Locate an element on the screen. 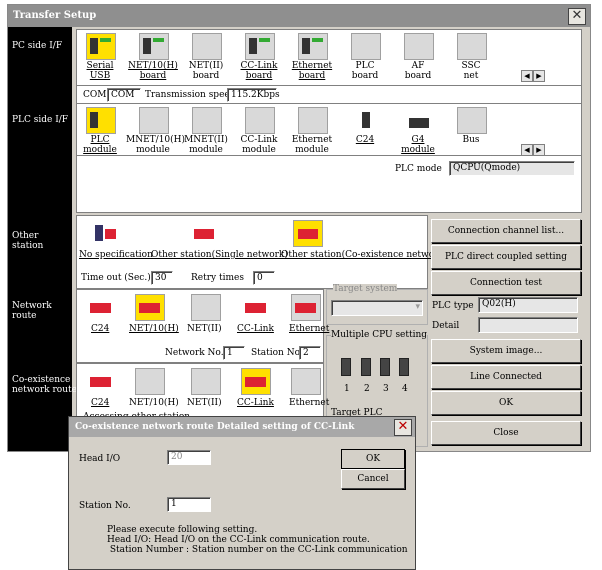 This screenshot has height=570, width=602. af-board-icon is located at coordinates (419, 46).